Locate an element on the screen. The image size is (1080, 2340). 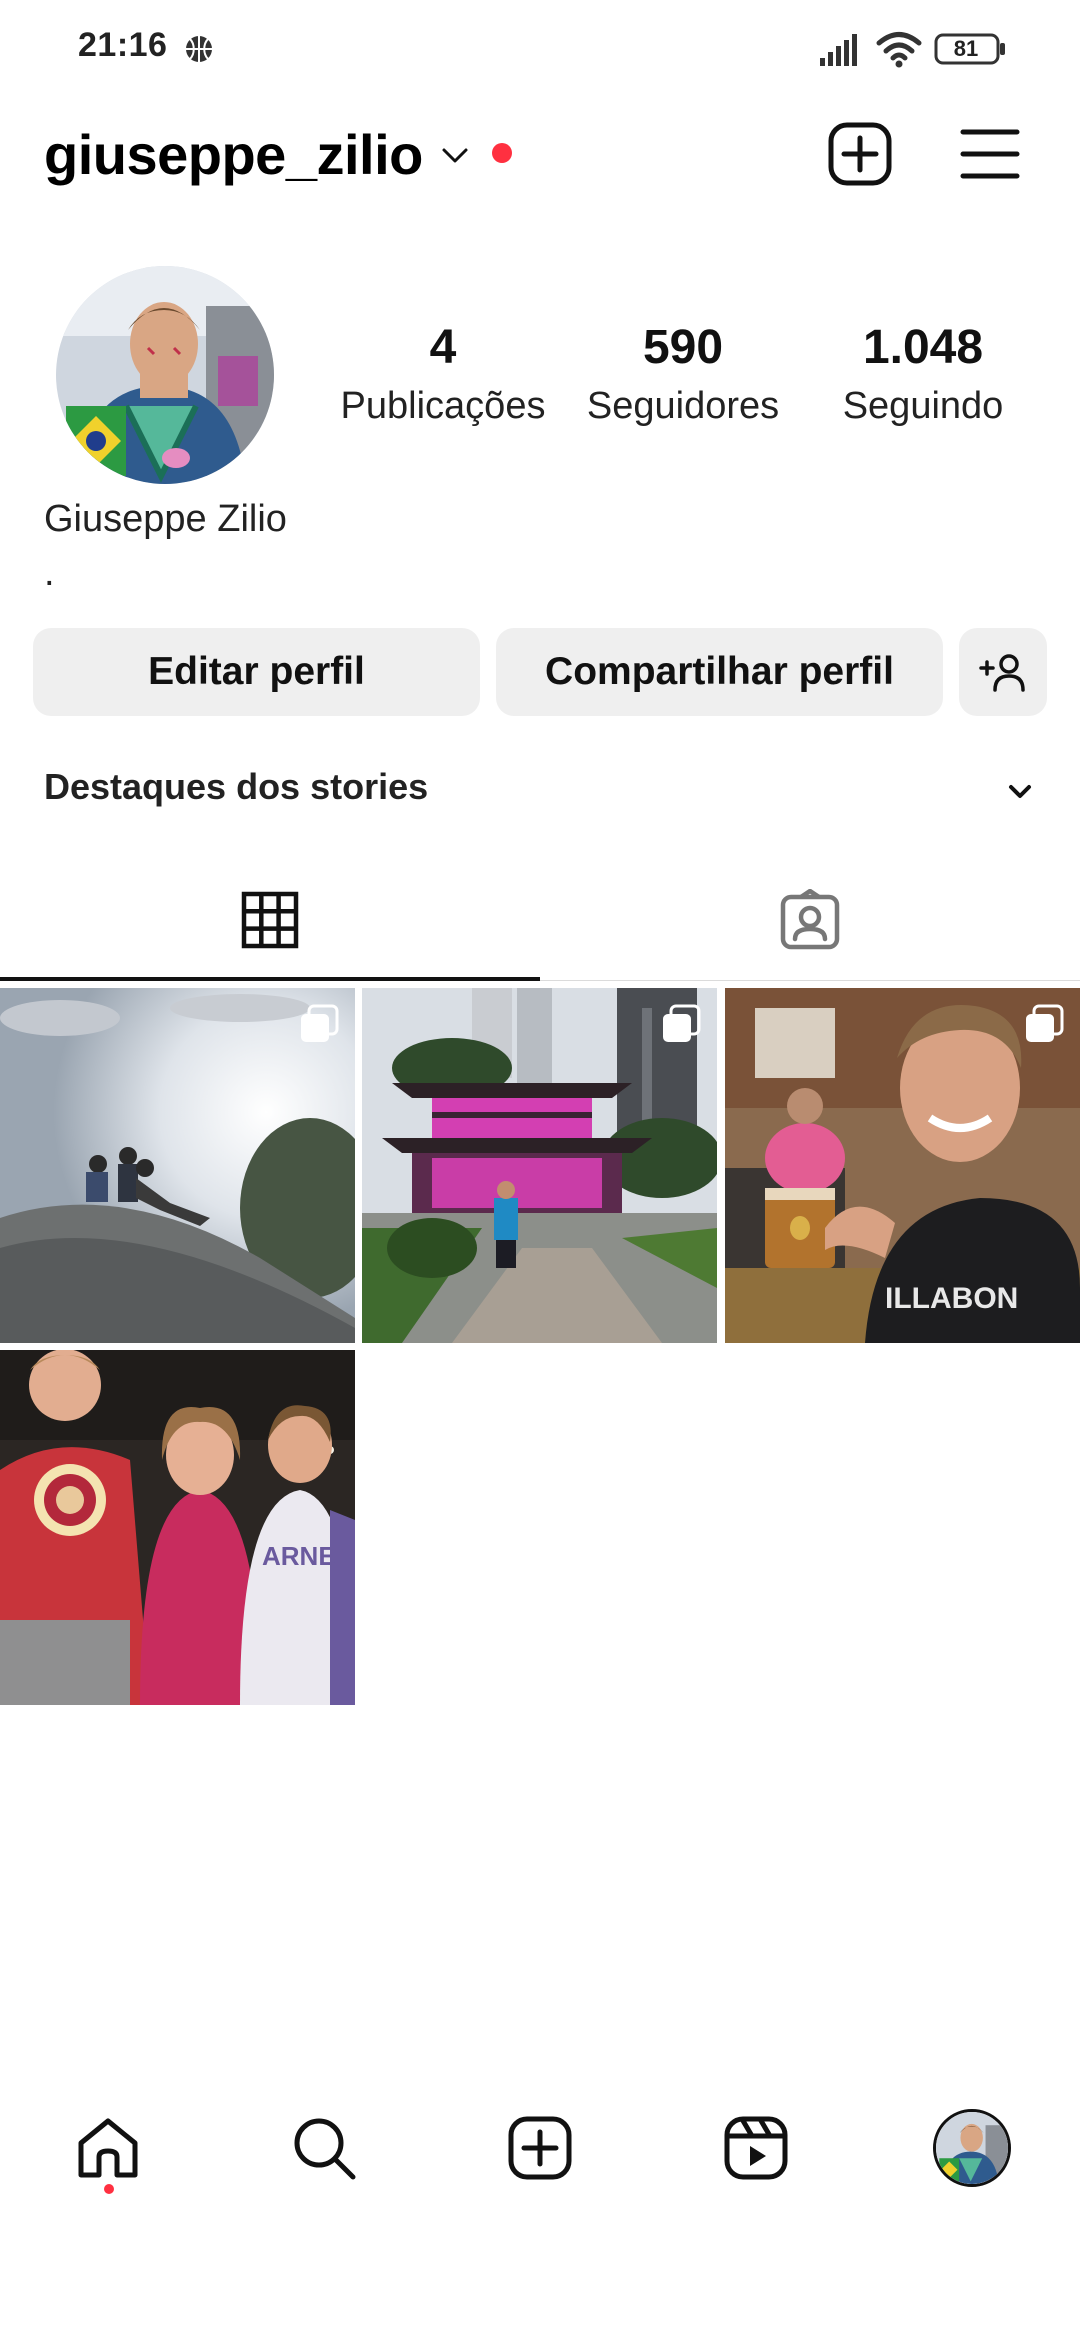
share-profile-button: Compartilhar perfil is located at coordinates (719, 672).